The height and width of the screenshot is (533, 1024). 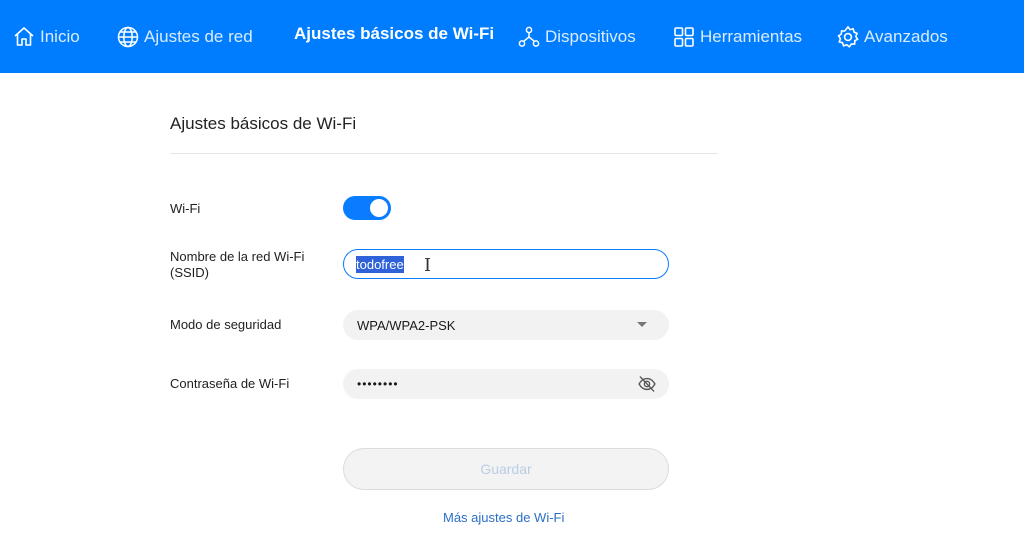 I want to click on text-cursor-icon: I, so click(x=428, y=265).